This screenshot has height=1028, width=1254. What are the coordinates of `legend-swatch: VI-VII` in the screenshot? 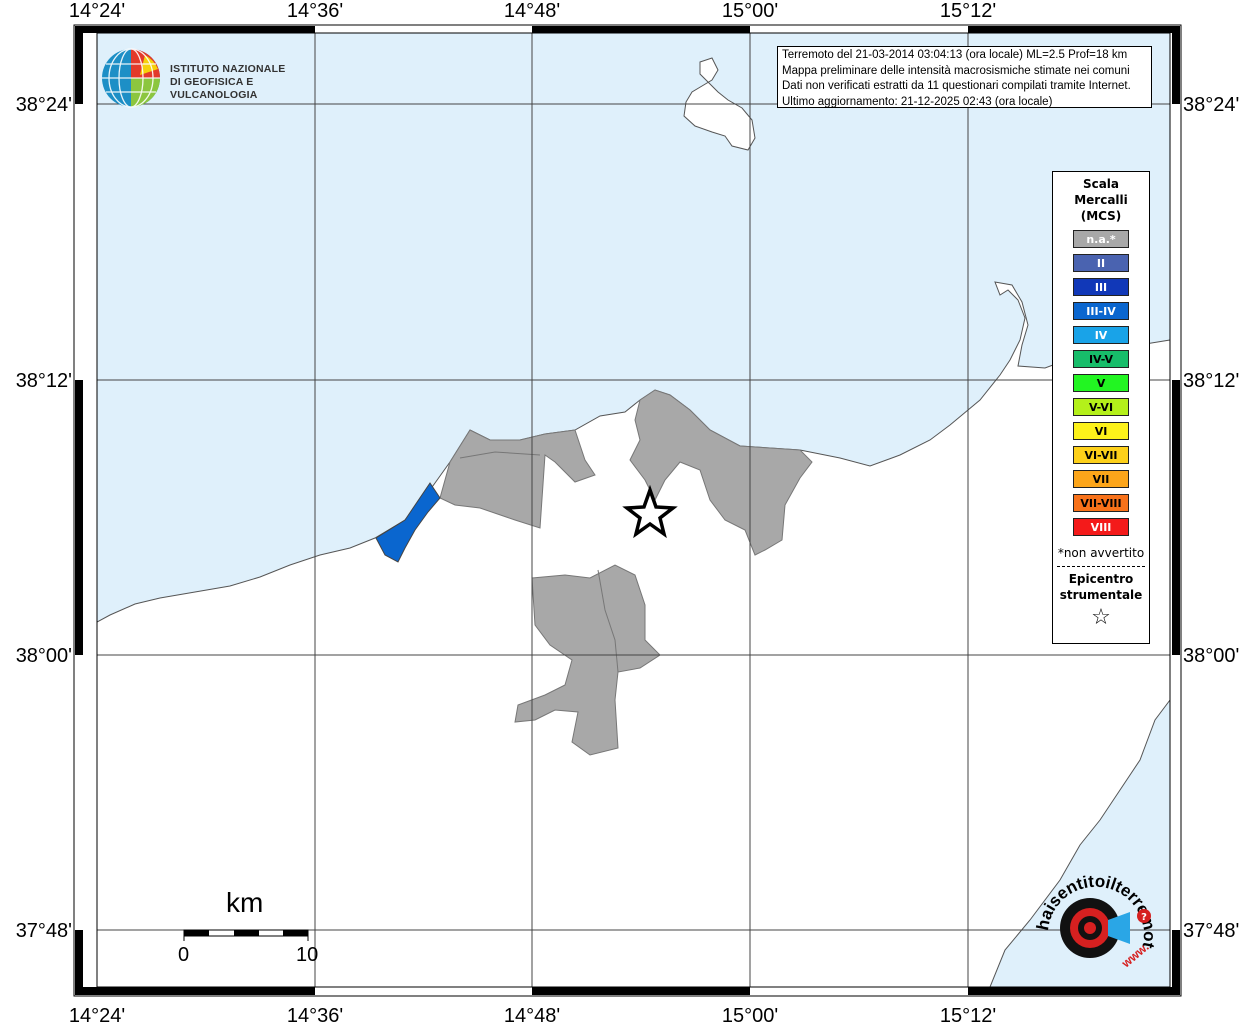 It's located at (1101, 455).